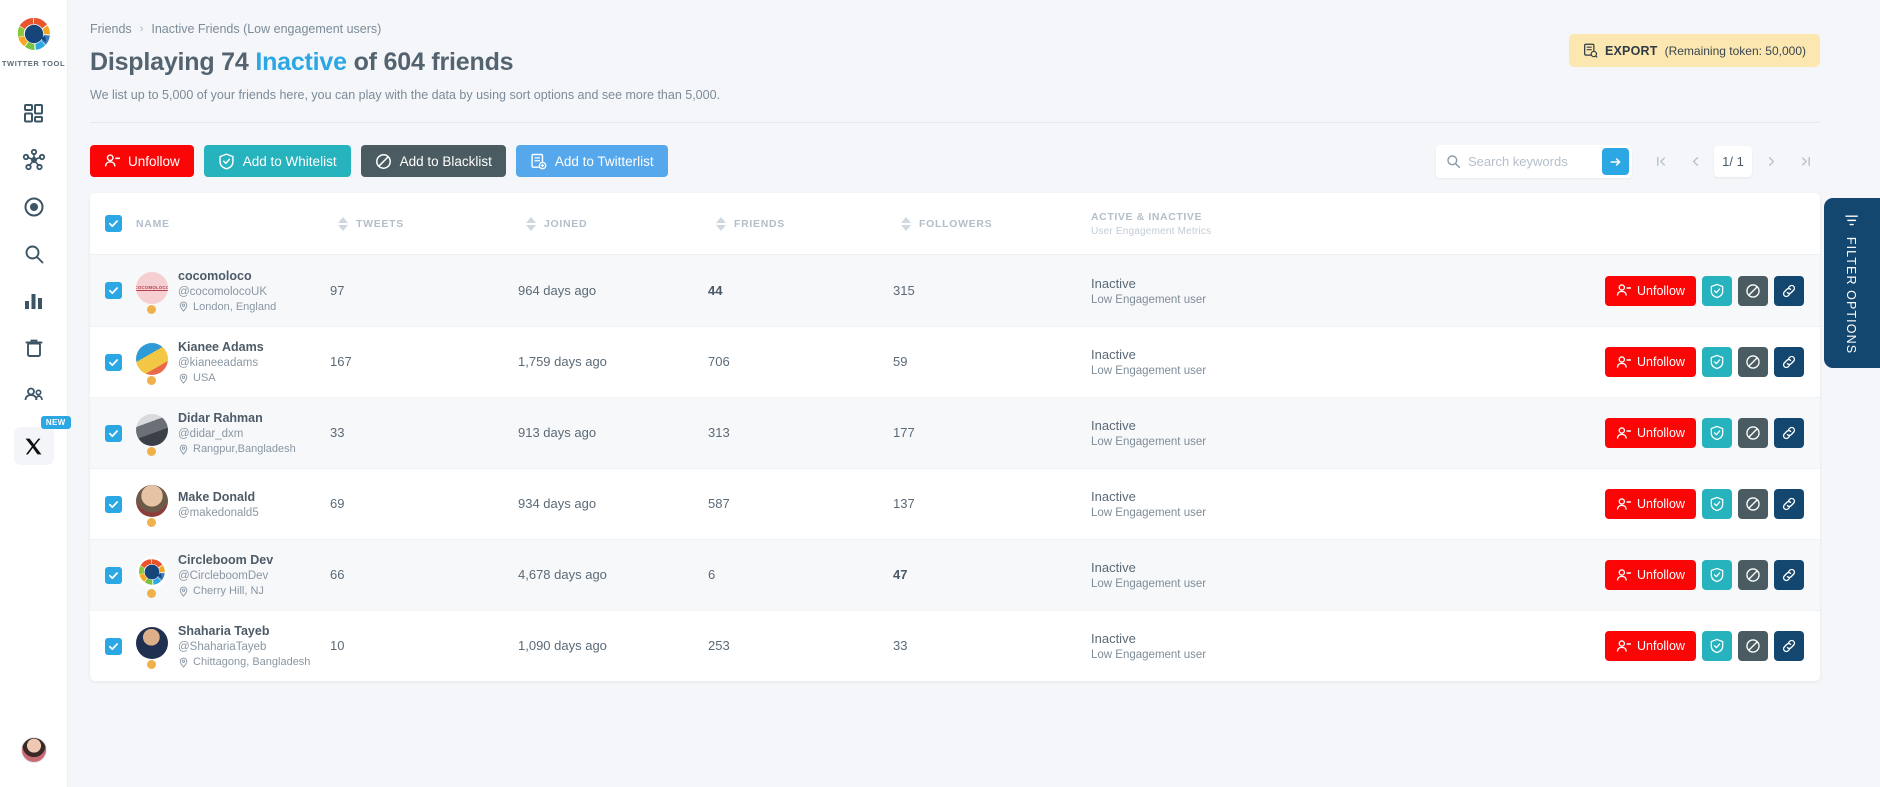  Describe the element at coordinates (591, 161) in the screenshot. I see `bulk-twitterlist-button: Add to Twitterlist` at that location.